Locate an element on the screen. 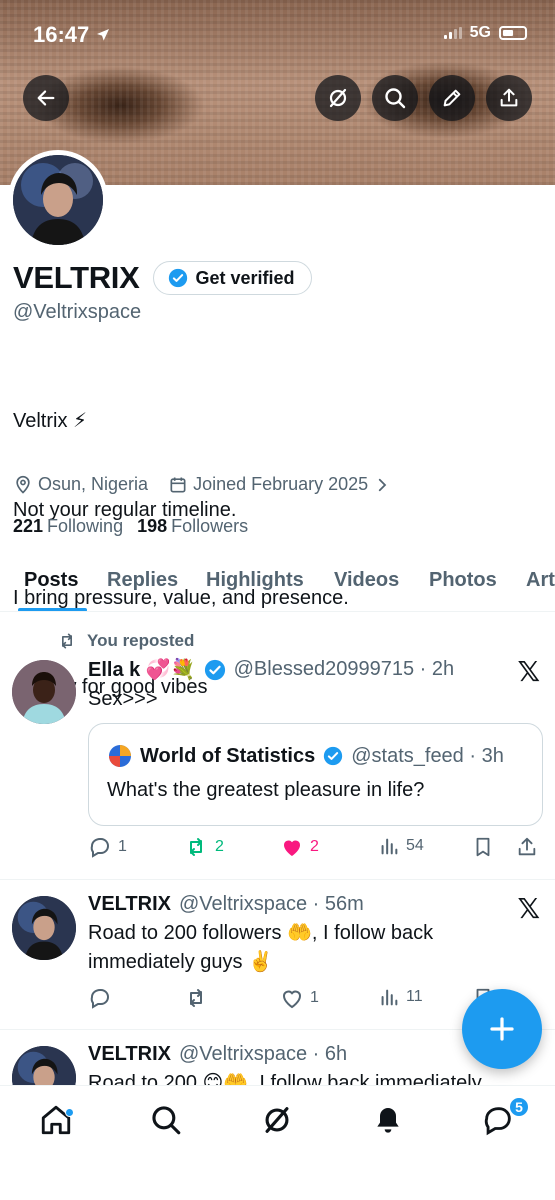 The width and height of the screenshot is (555, 1200). battery-icon is located at coordinates (513, 33).